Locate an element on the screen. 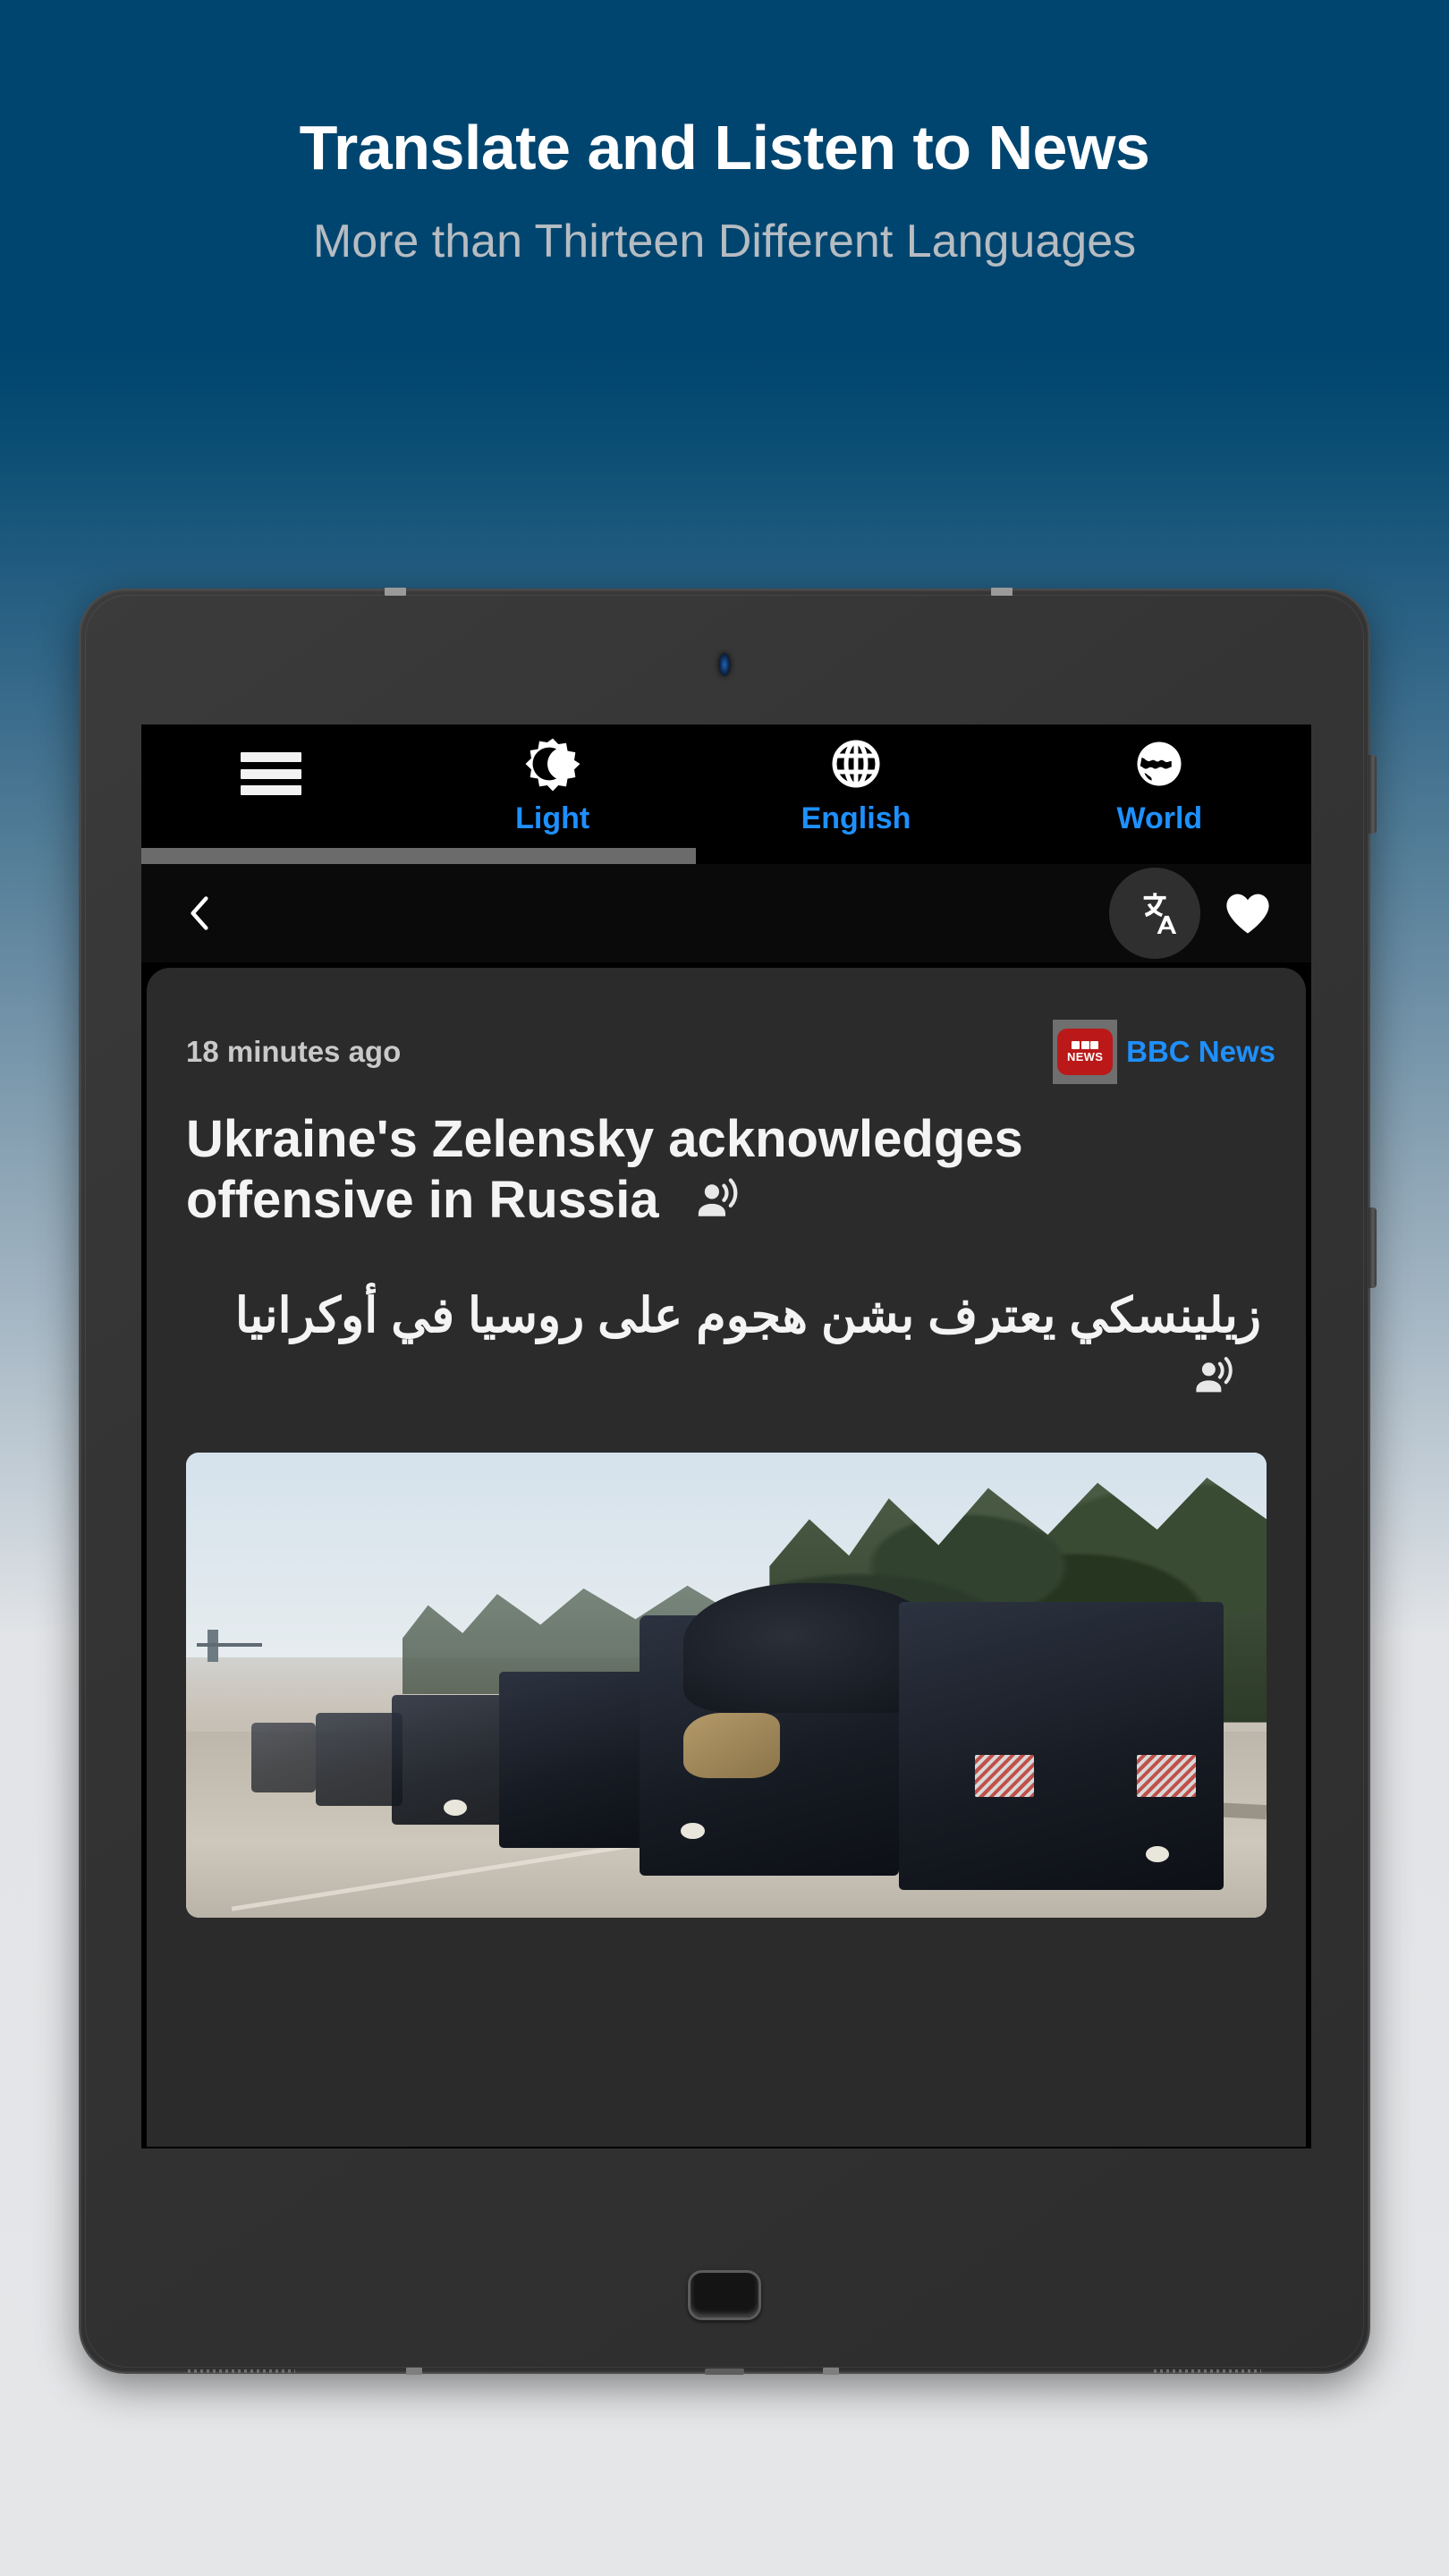 The height and width of the screenshot is (2576, 1449). front-camera-icon is located at coordinates (724, 664).